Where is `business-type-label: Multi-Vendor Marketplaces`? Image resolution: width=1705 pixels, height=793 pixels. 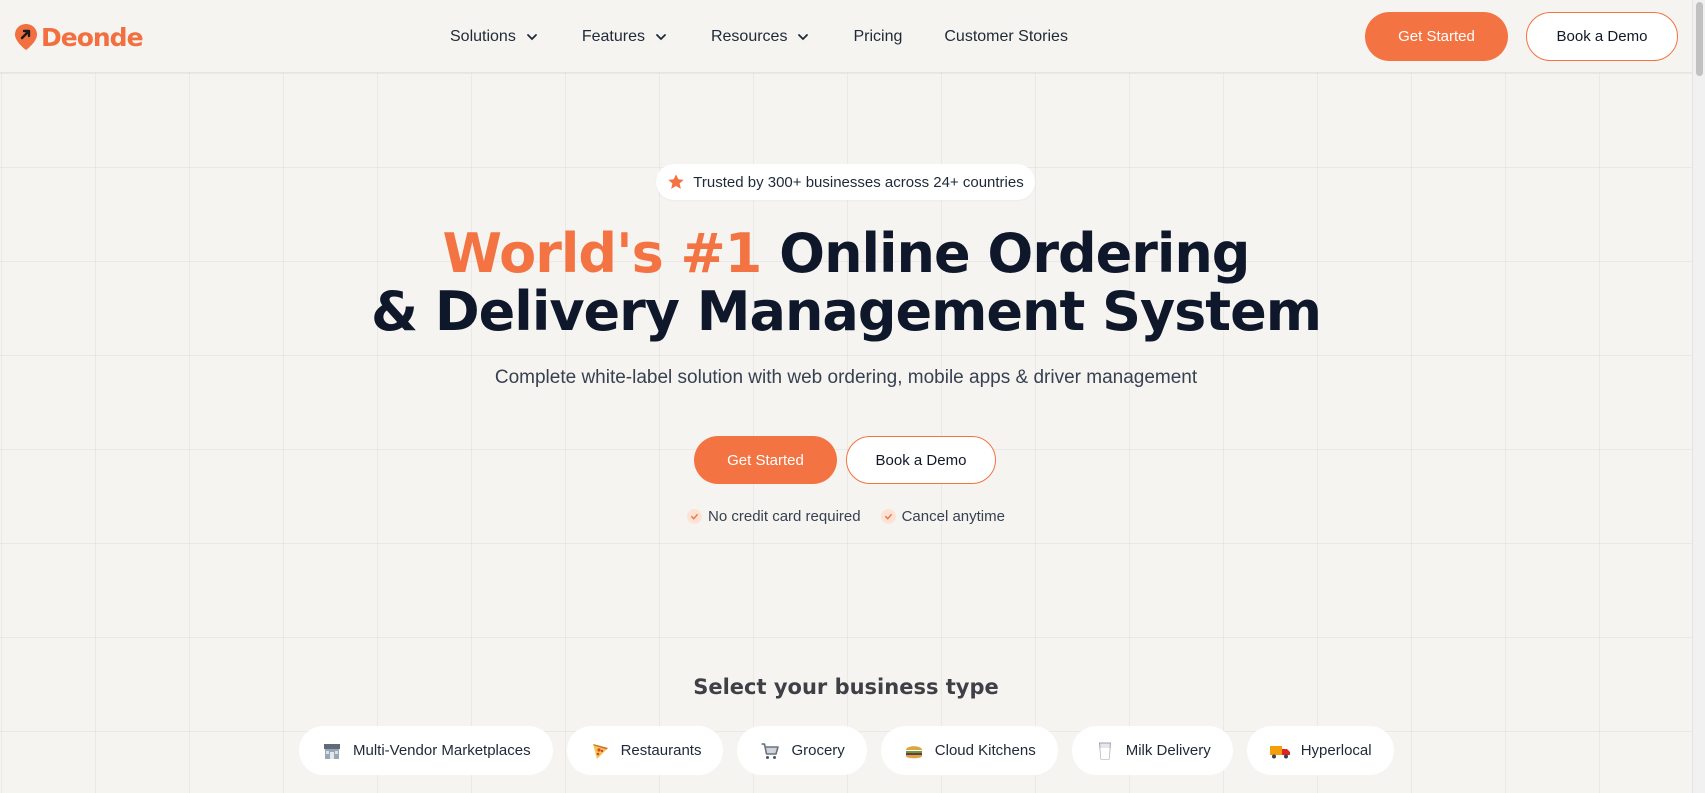 business-type-label: Multi-Vendor Marketplaces is located at coordinates (442, 750).